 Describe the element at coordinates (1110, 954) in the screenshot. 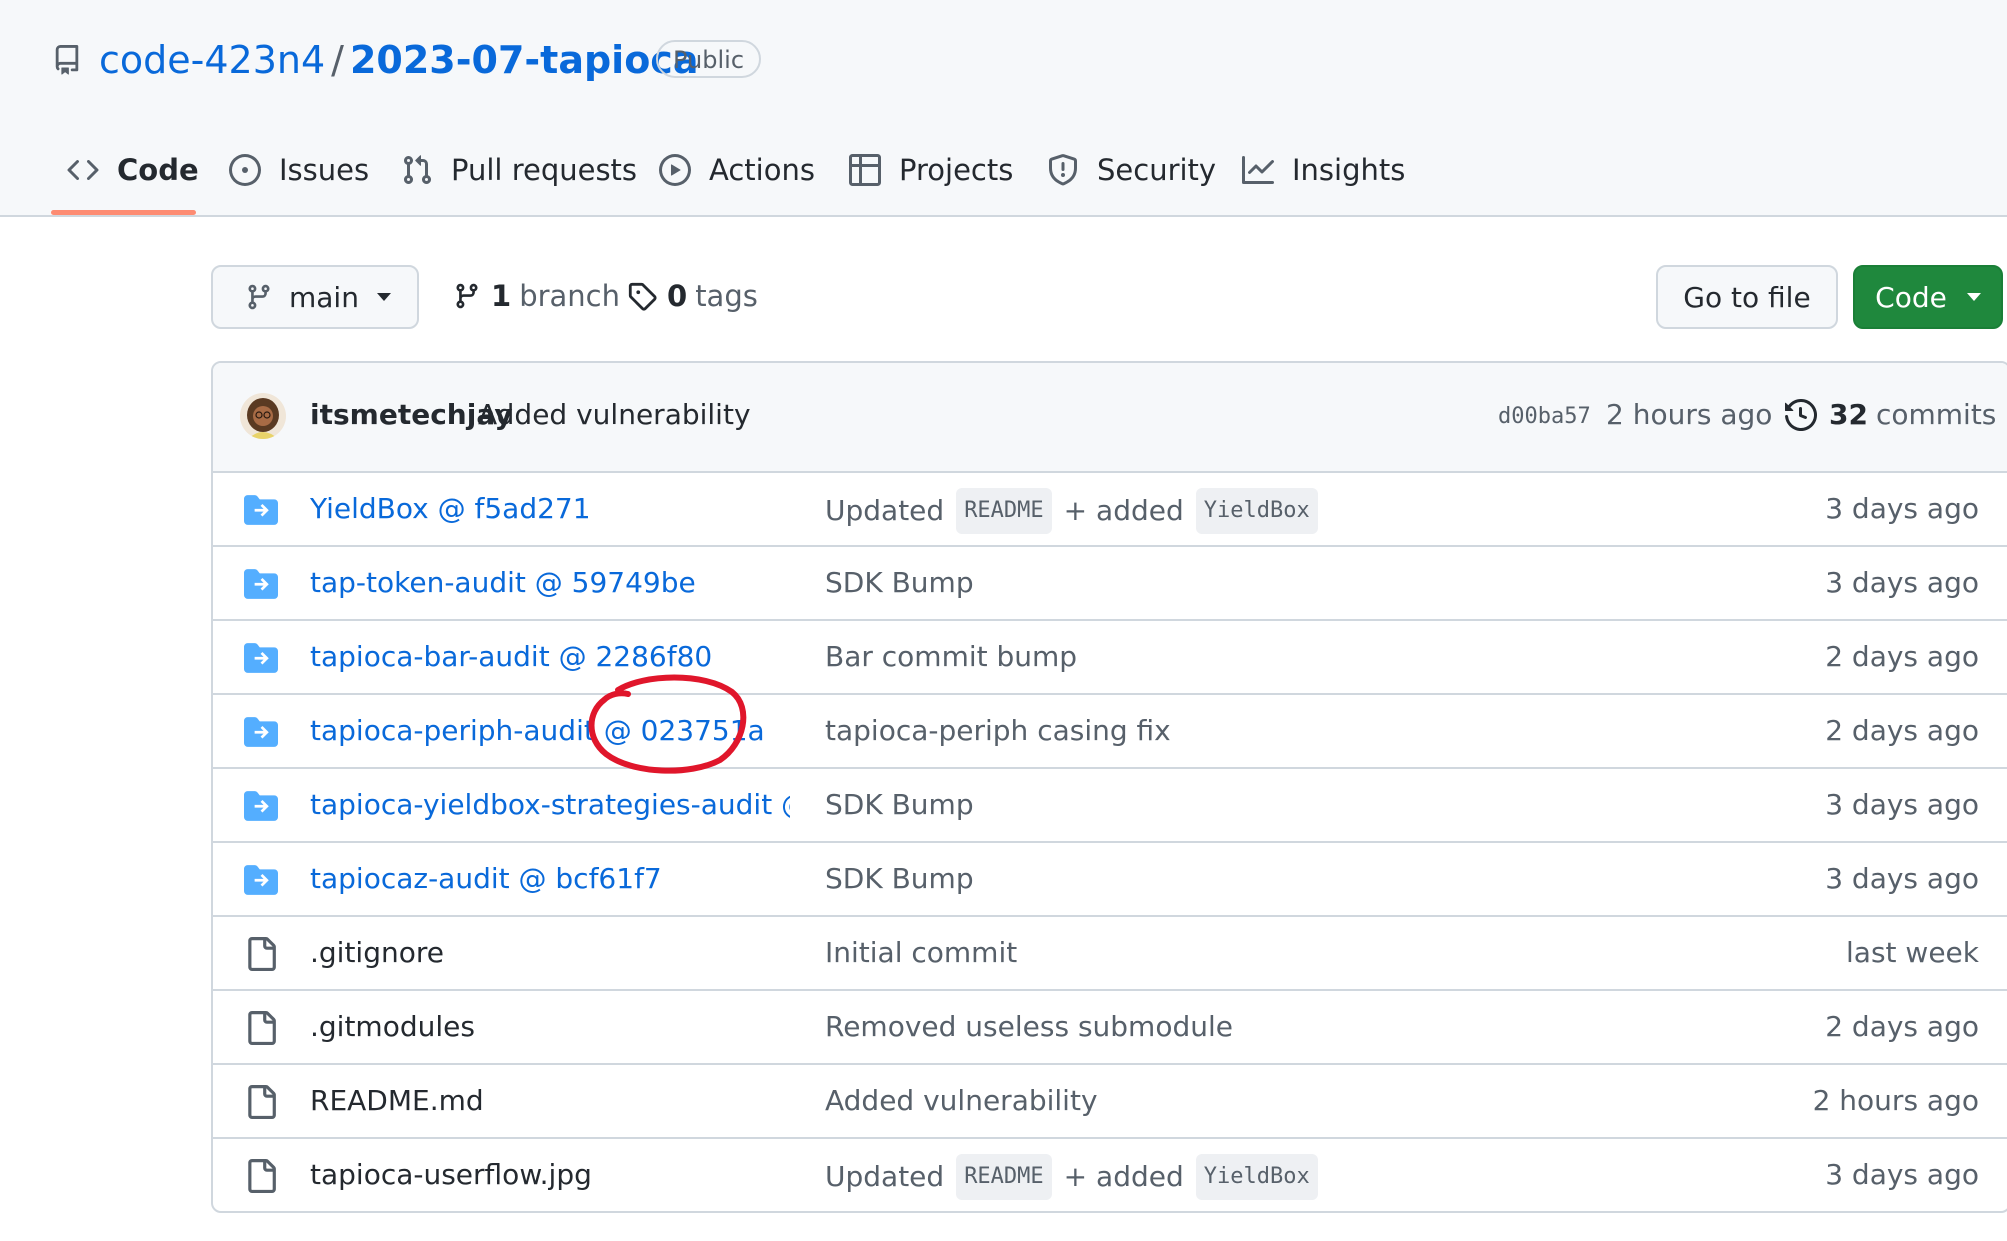

I see `file-row: .gitignore Initial commit last week` at that location.